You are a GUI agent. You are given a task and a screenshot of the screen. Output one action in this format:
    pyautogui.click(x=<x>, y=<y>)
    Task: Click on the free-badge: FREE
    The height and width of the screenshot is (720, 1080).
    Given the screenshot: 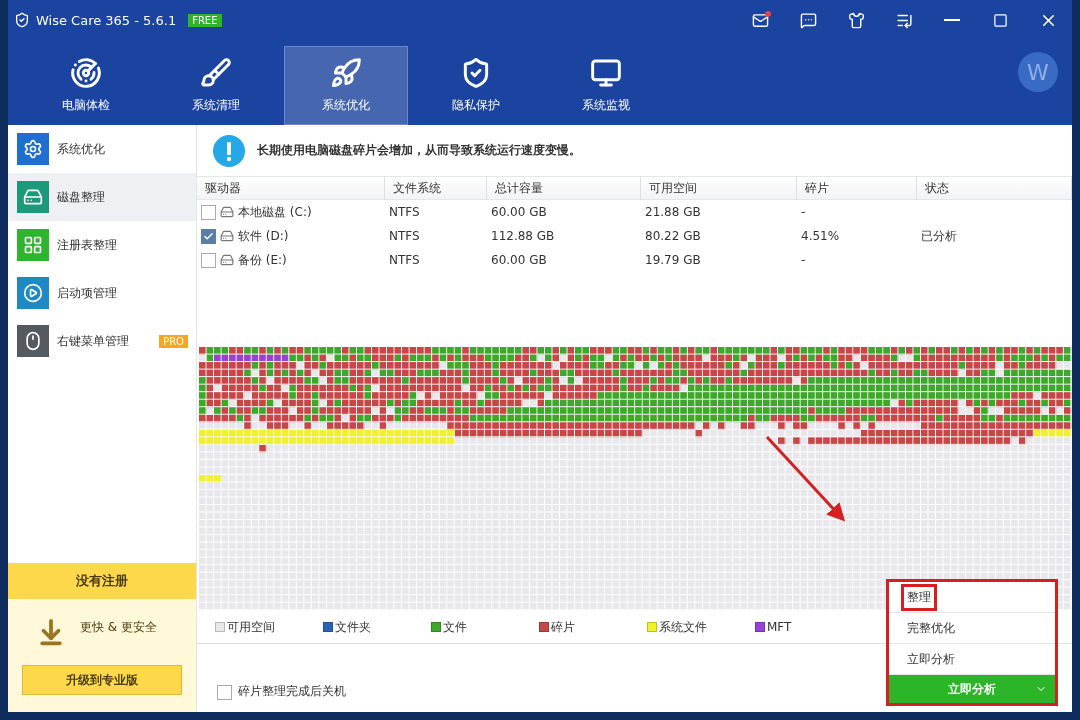 What is the action you would take?
    pyautogui.click(x=205, y=20)
    